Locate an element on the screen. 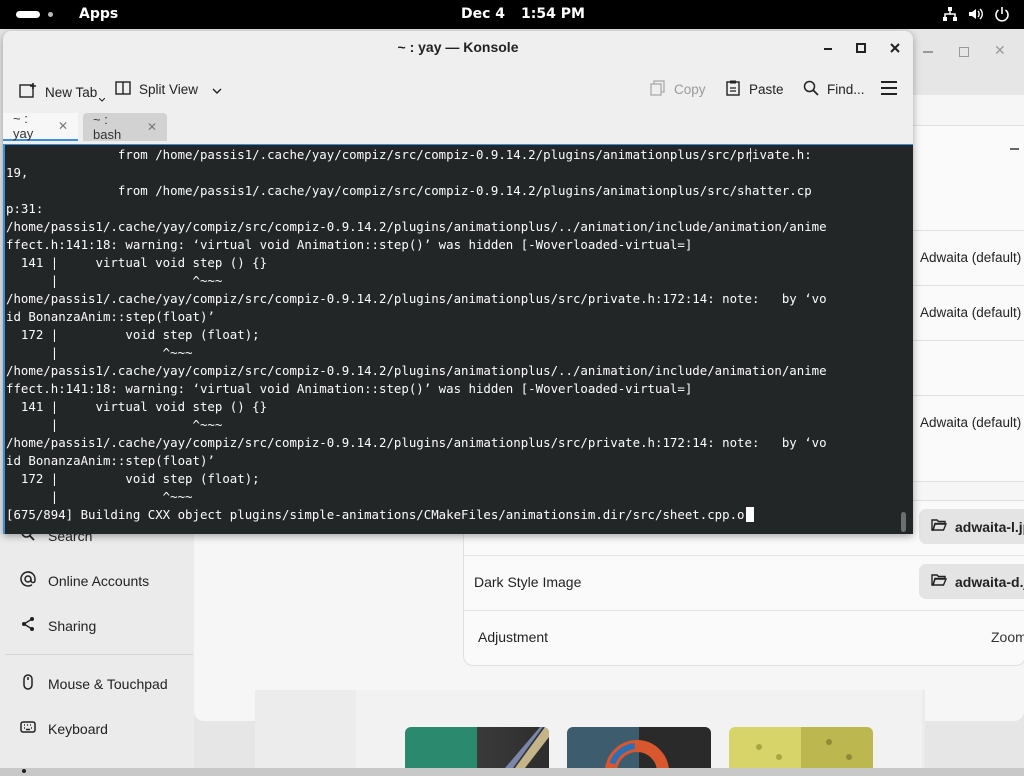  copy-icon is located at coordinates (658, 89).